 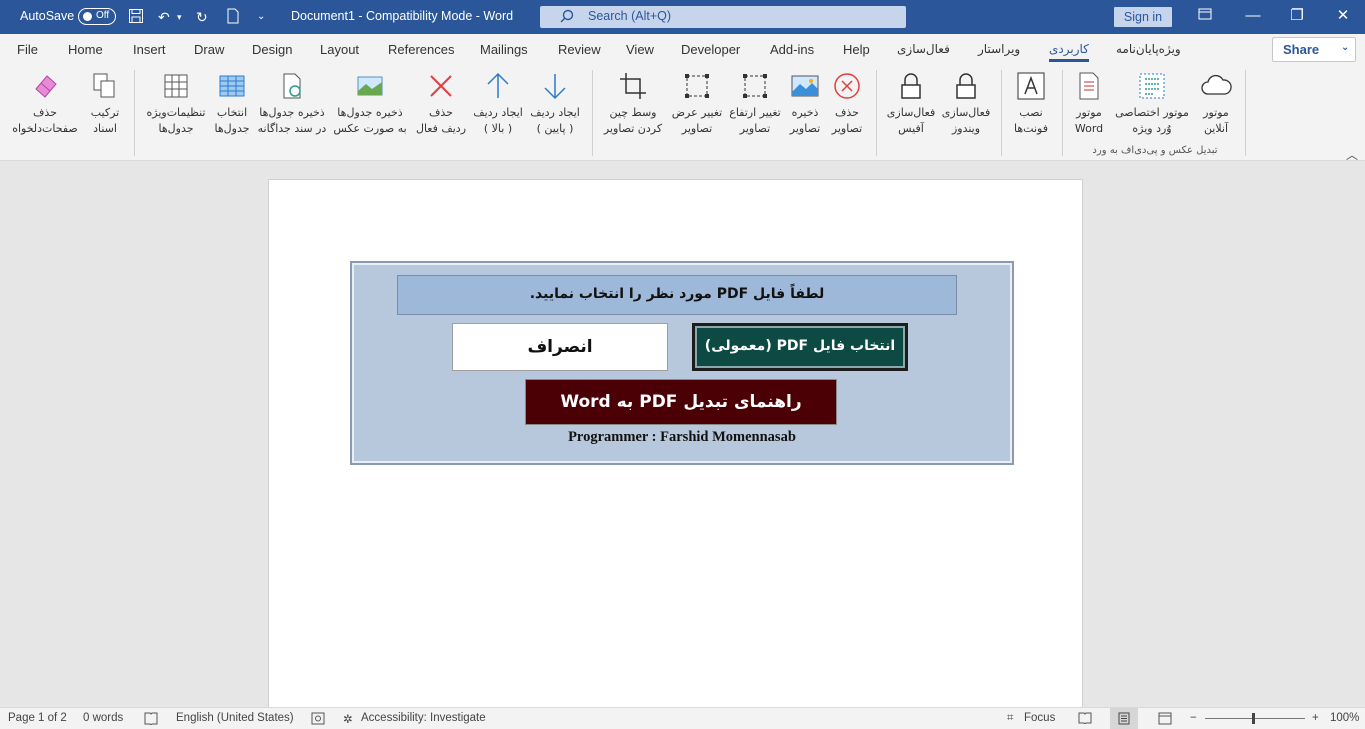 What do you see at coordinates (966, 120) in the screenshot?
I see `ribbon-label: فعال‌سازی ویندوز` at bounding box center [966, 120].